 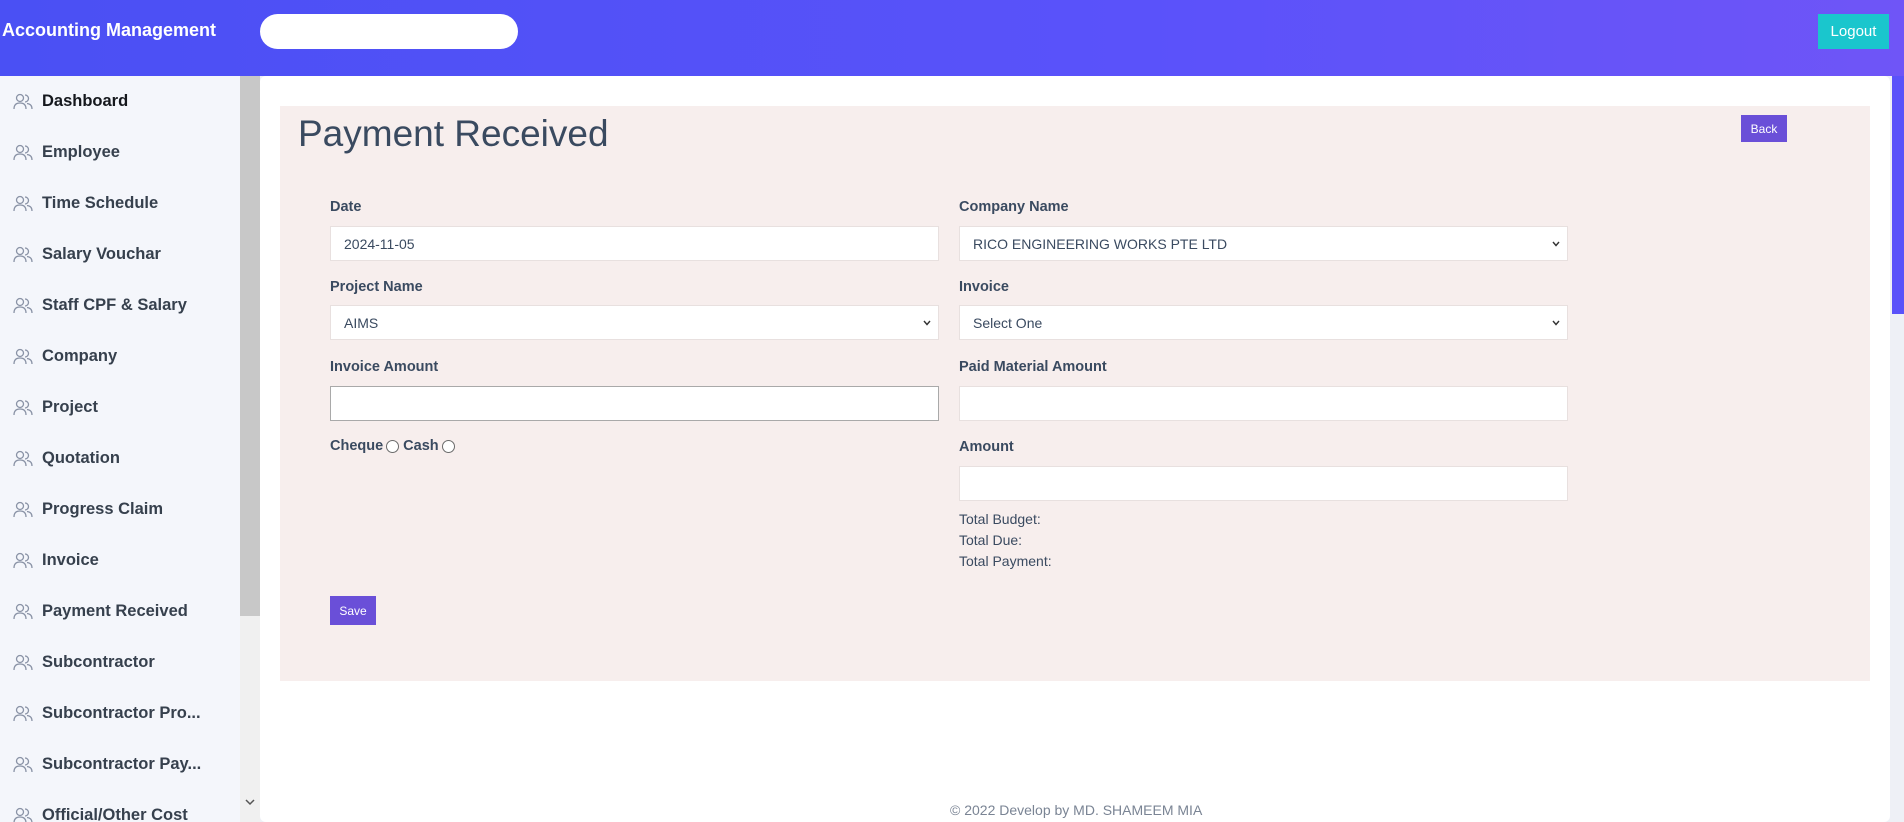 I want to click on total-budget: Total Budget:, so click(x=1000, y=519).